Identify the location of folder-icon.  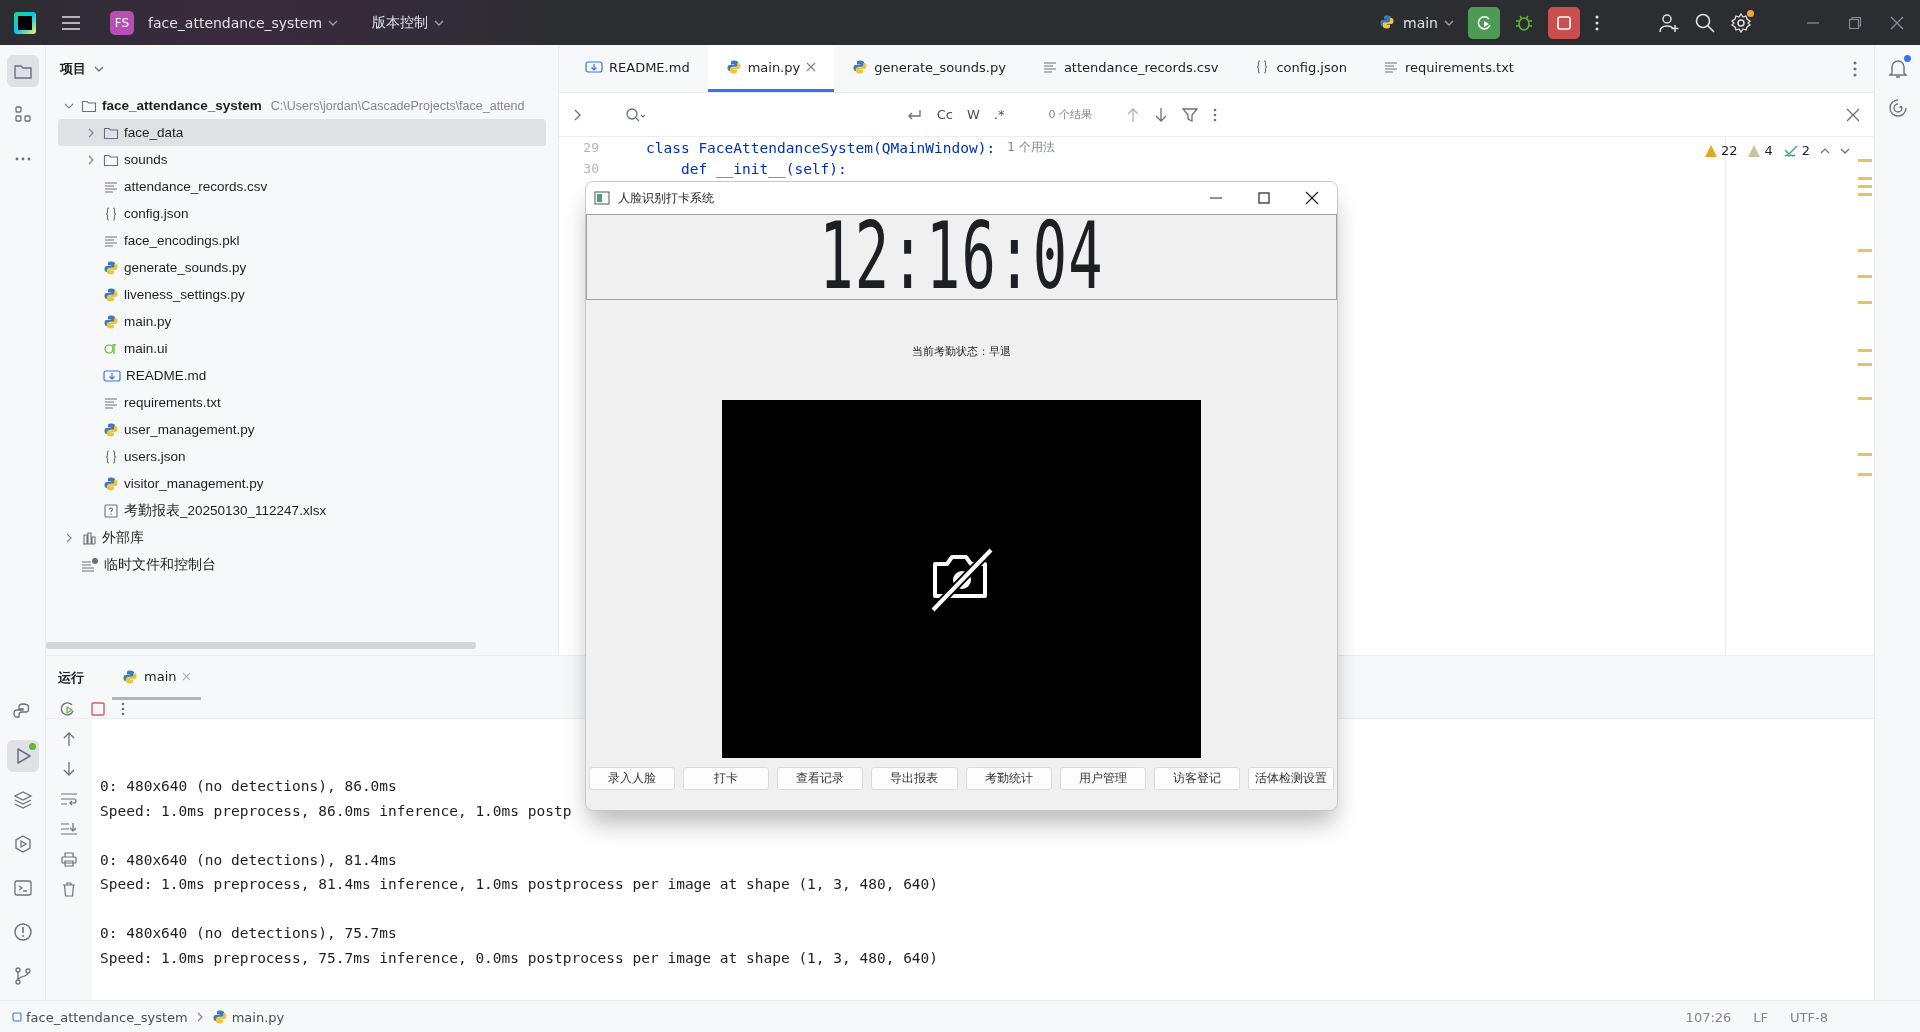
(22, 71).